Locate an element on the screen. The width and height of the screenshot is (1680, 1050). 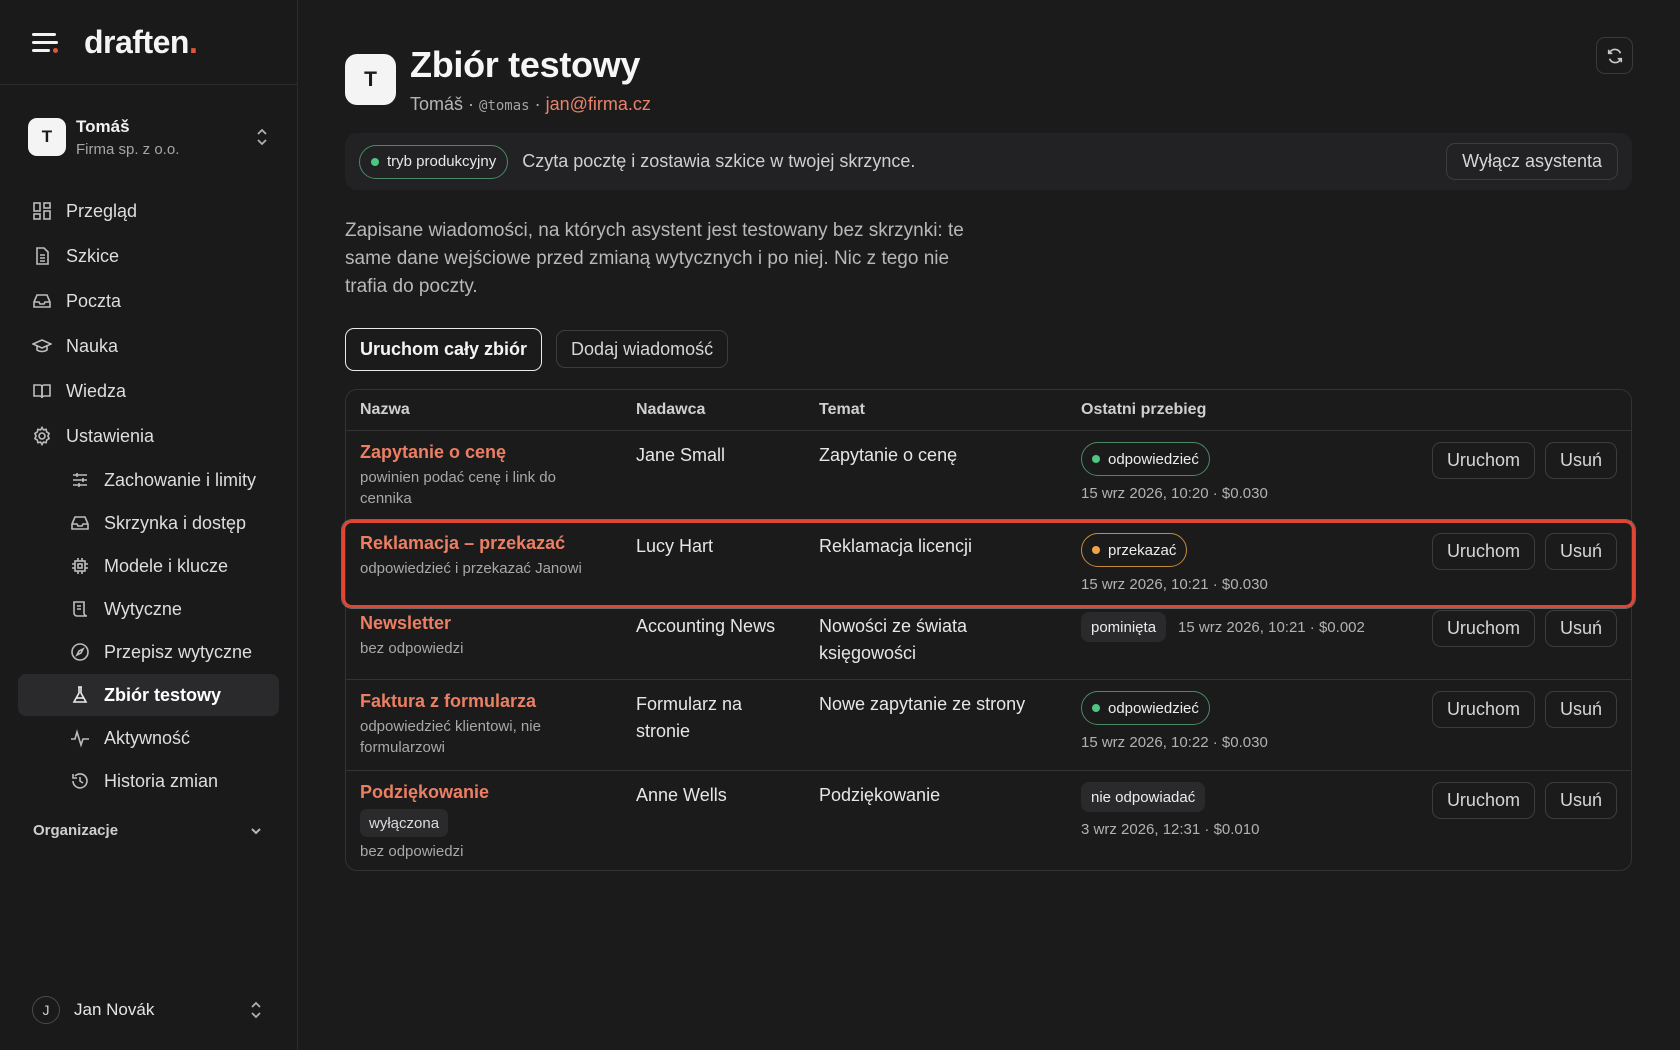
refresh-icon is located at coordinates (1614, 55).